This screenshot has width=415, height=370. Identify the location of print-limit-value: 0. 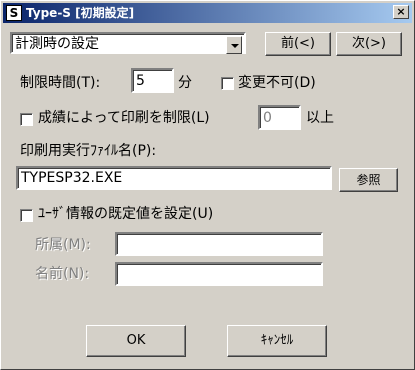
(267, 118).